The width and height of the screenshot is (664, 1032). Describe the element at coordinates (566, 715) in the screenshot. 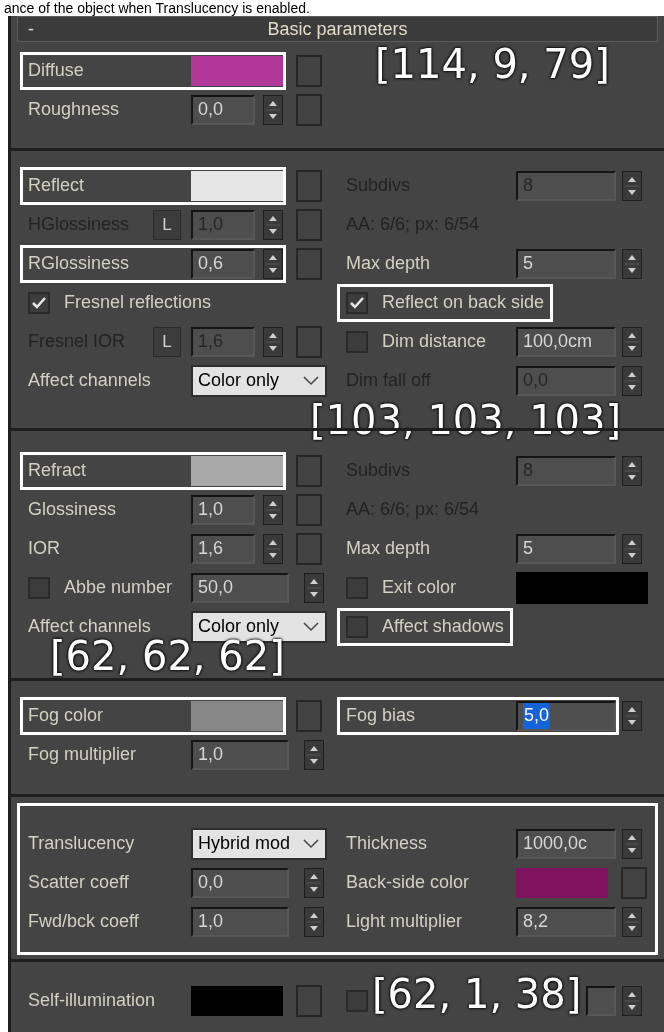

I see `number-field: 5,0` at that location.